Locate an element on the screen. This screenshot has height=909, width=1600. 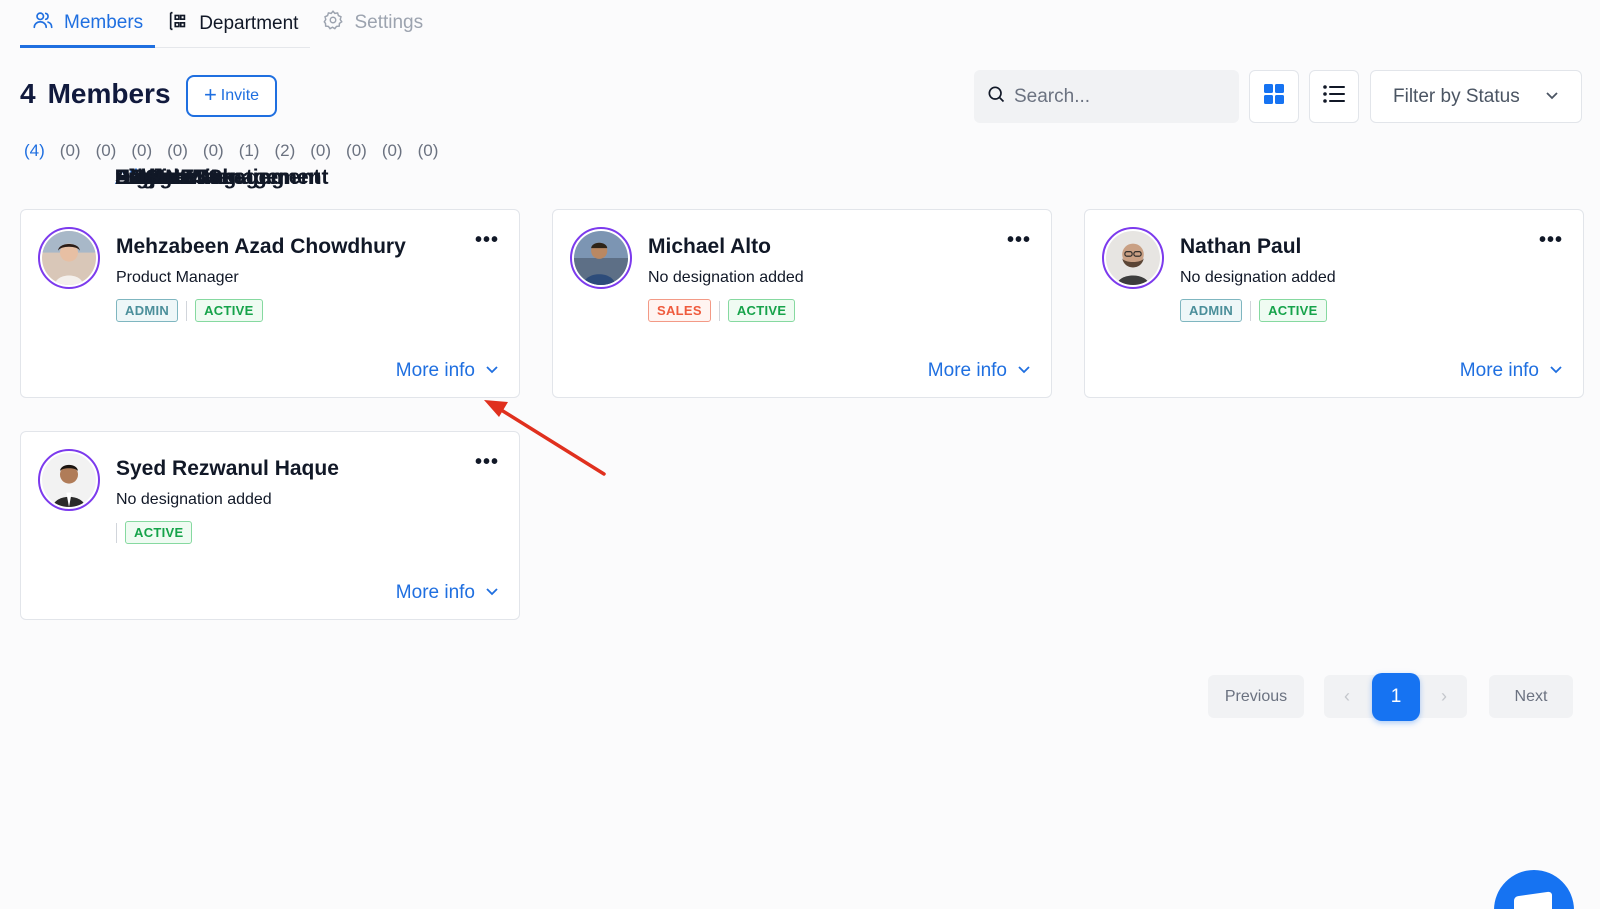
chat-launcher-button is located at coordinates (1534, 889).